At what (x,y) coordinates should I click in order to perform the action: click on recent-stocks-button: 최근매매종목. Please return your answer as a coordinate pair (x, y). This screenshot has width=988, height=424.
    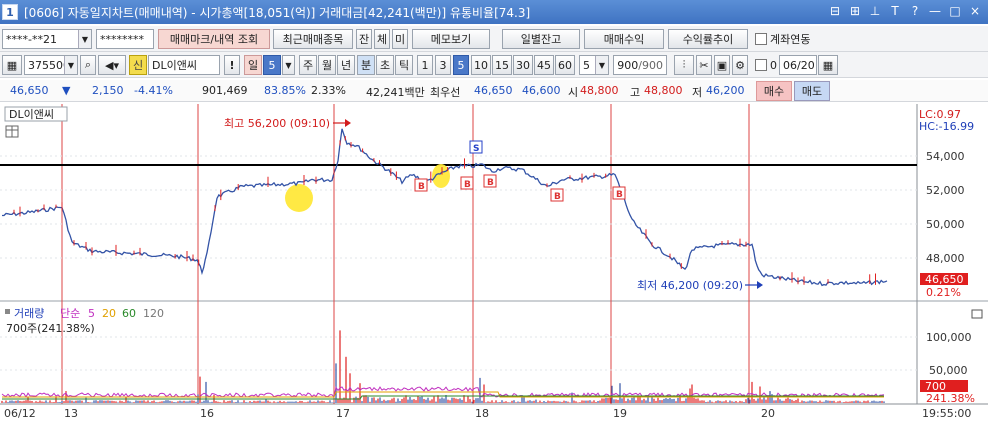
    Looking at the image, I should click on (313, 39).